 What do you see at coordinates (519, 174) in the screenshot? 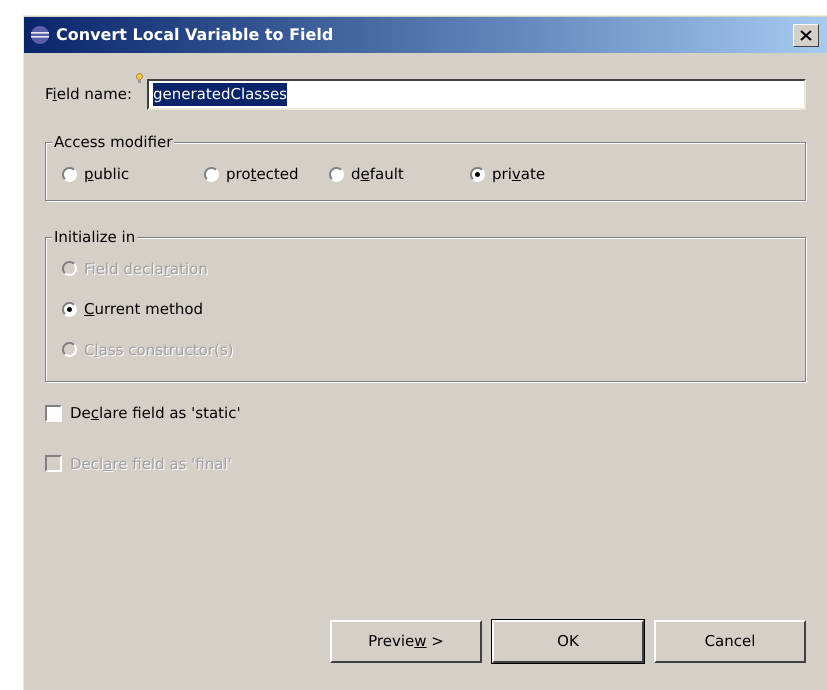
I see `radio-label: private` at bounding box center [519, 174].